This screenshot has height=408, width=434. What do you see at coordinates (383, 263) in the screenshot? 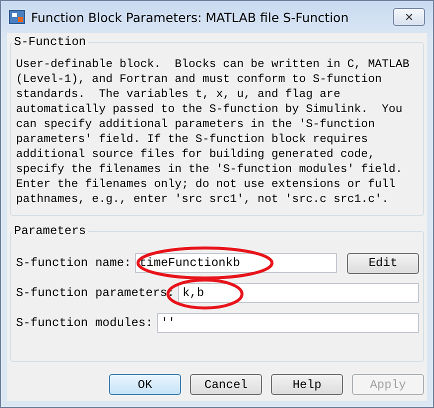
I see `edit-button: Edit` at bounding box center [383, 263].